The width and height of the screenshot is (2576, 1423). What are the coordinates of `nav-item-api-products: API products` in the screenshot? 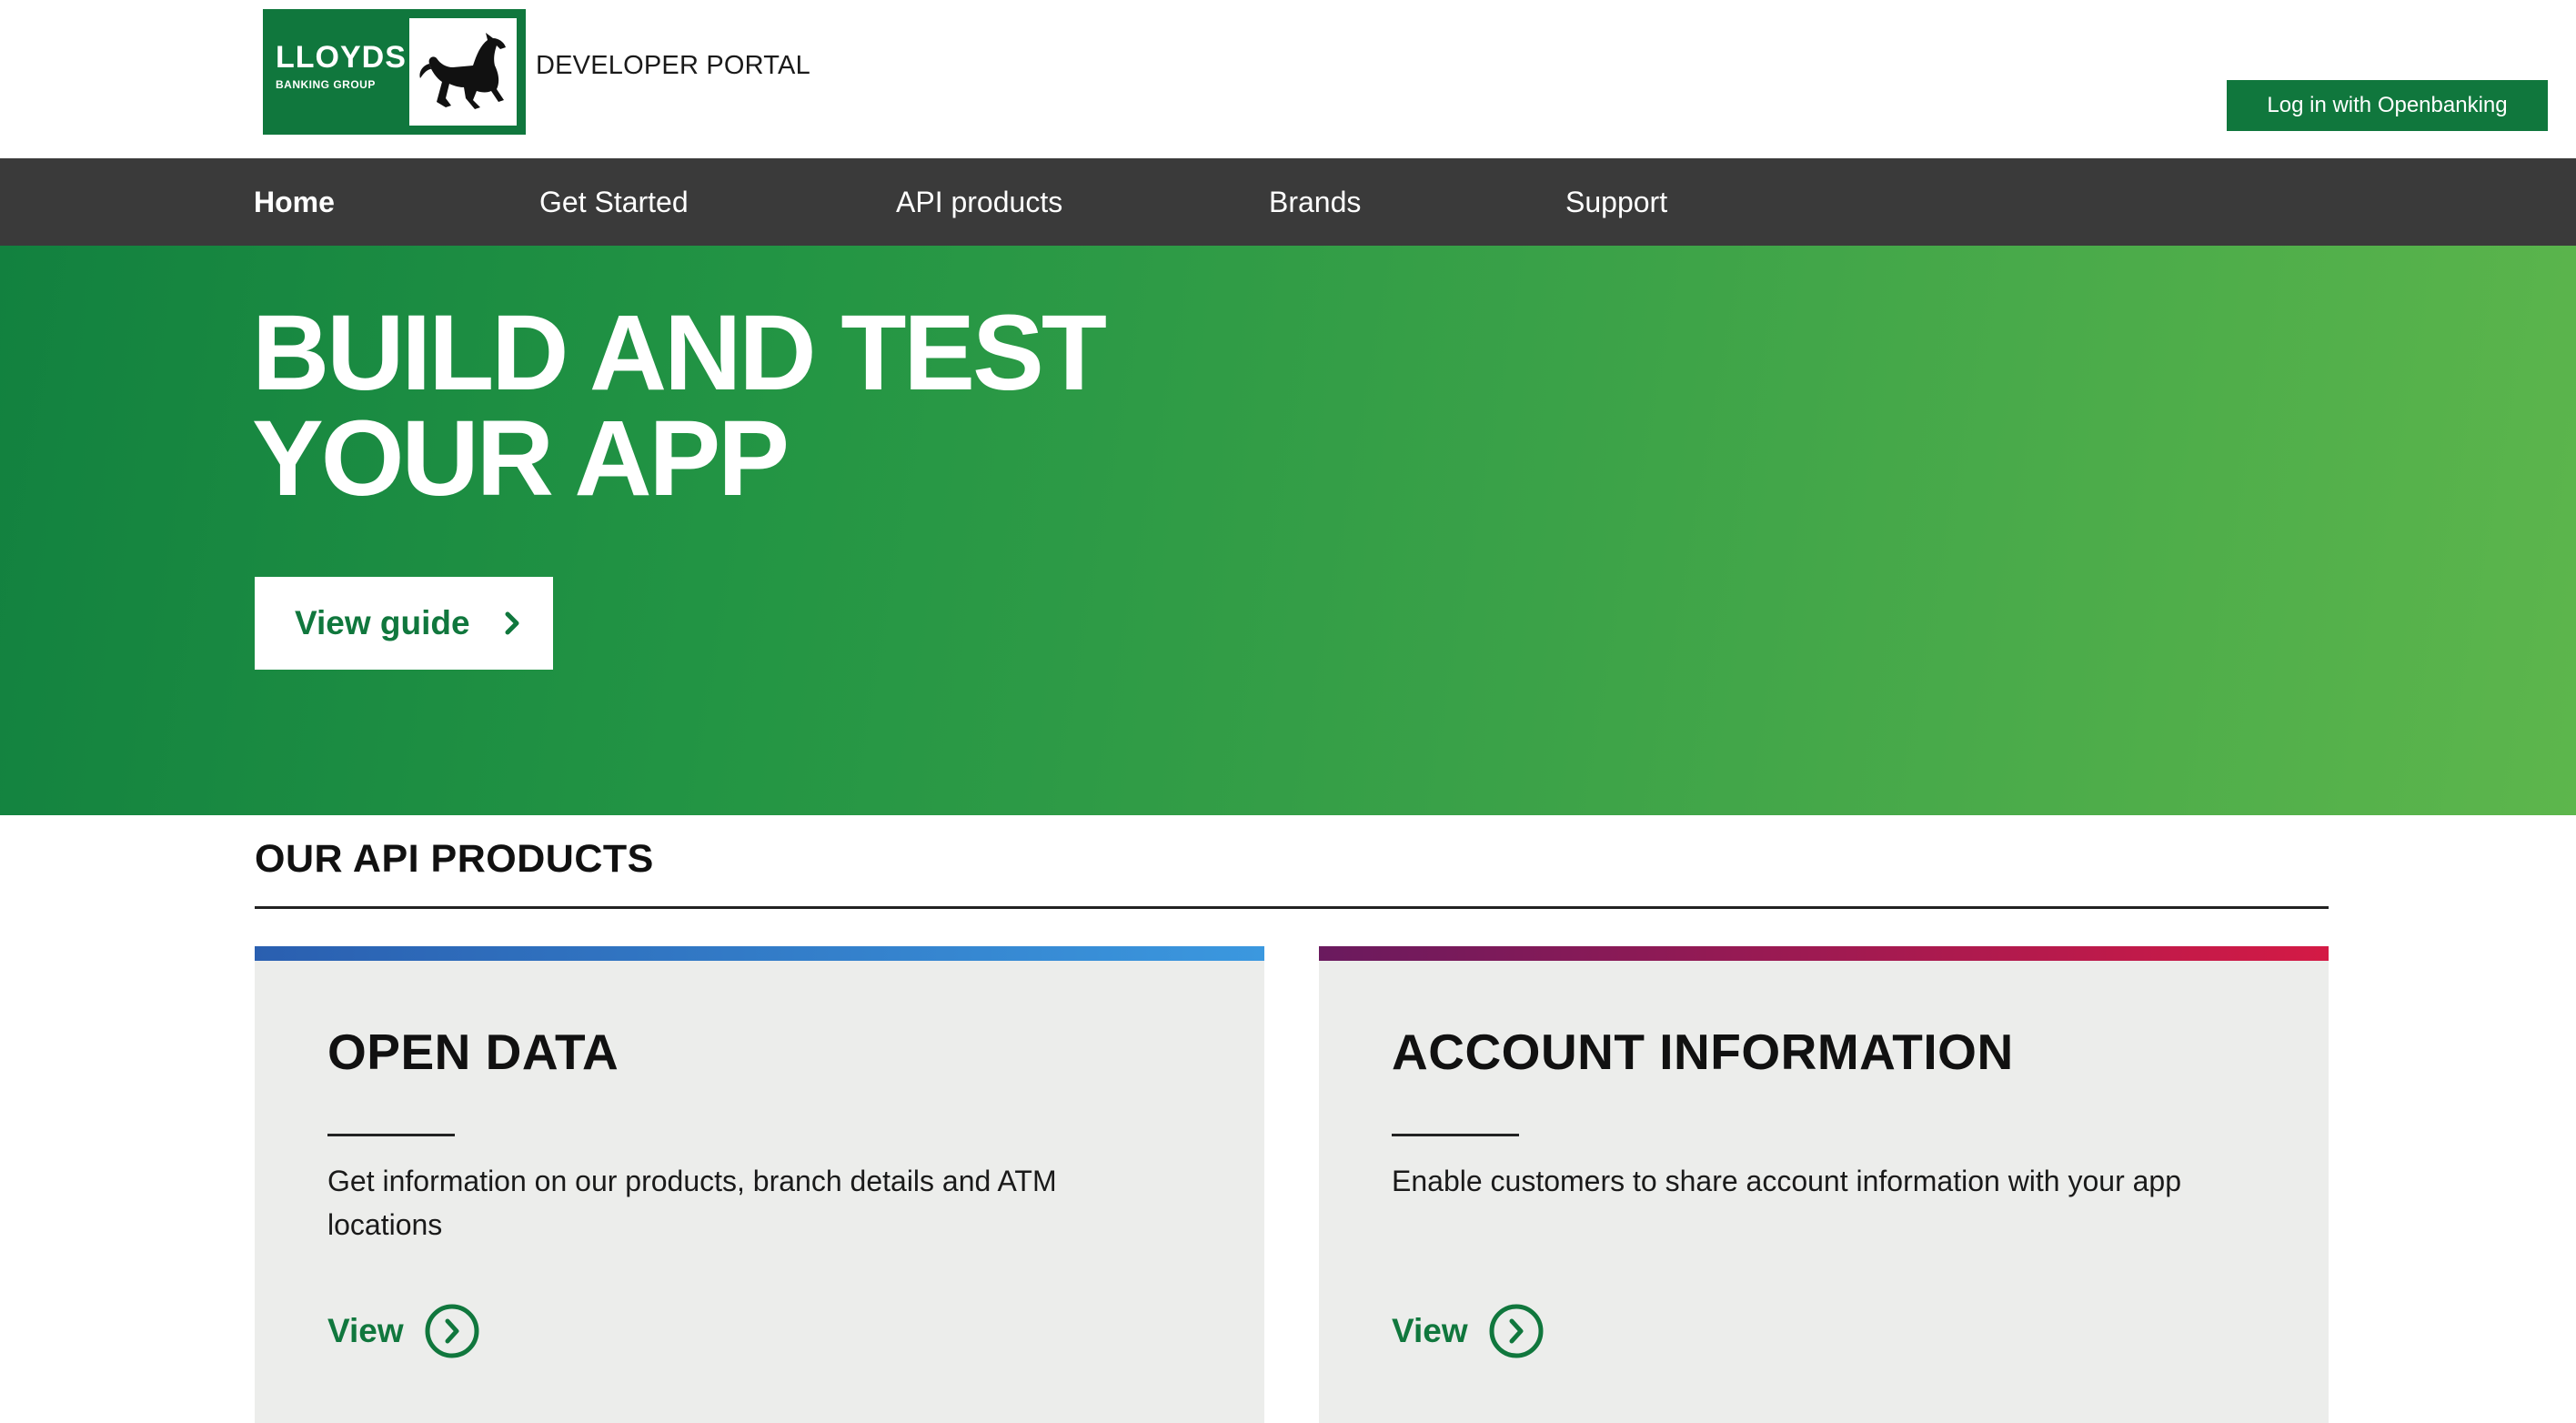 It's located at (979, 202).